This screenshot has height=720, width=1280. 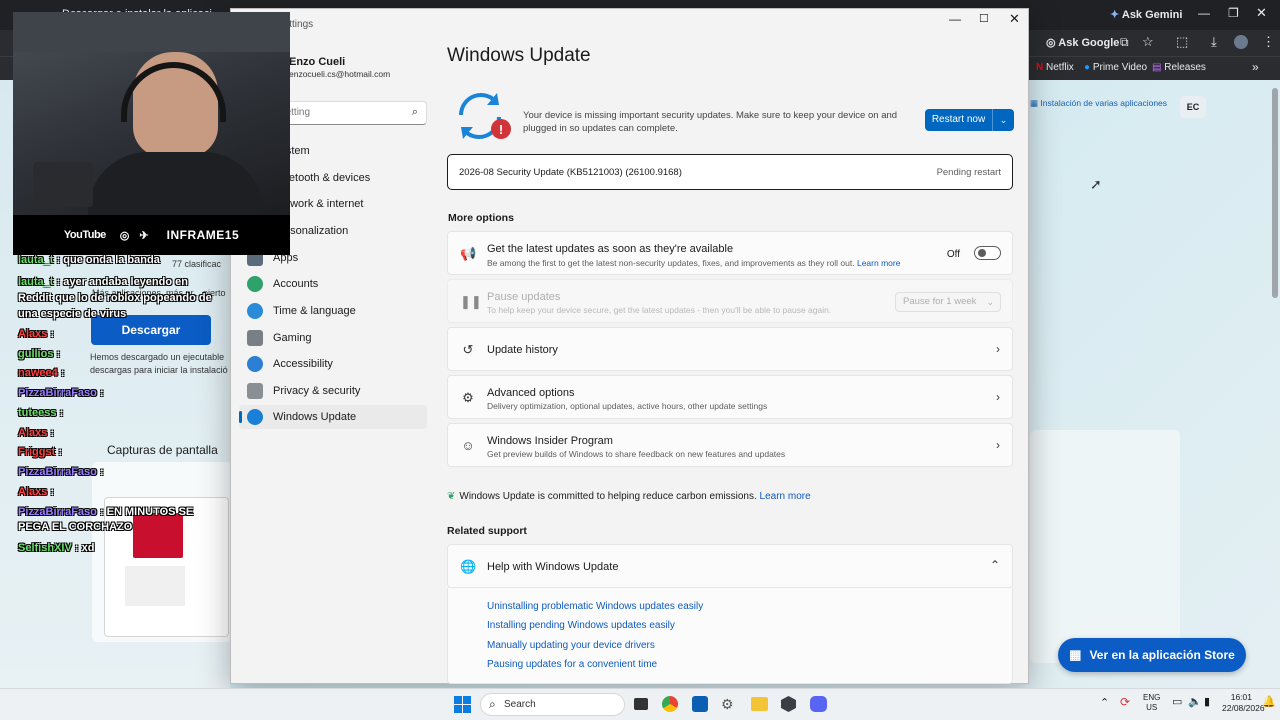 I want to click on help-windows-update-row: 🌐 Help with Windows Update ⌃, so click(x=730, y=566).